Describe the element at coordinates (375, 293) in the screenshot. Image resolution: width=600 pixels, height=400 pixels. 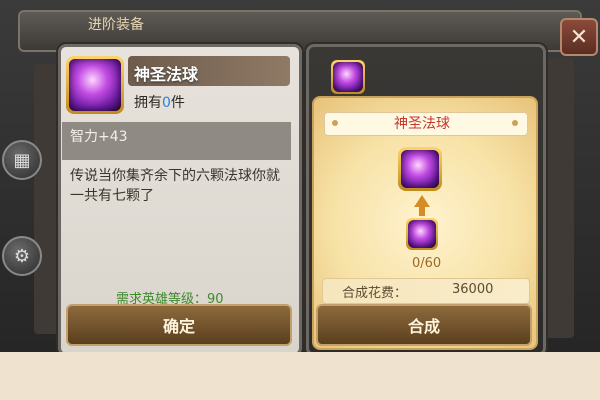
I see `cost-label: 合成花费：` at that location.